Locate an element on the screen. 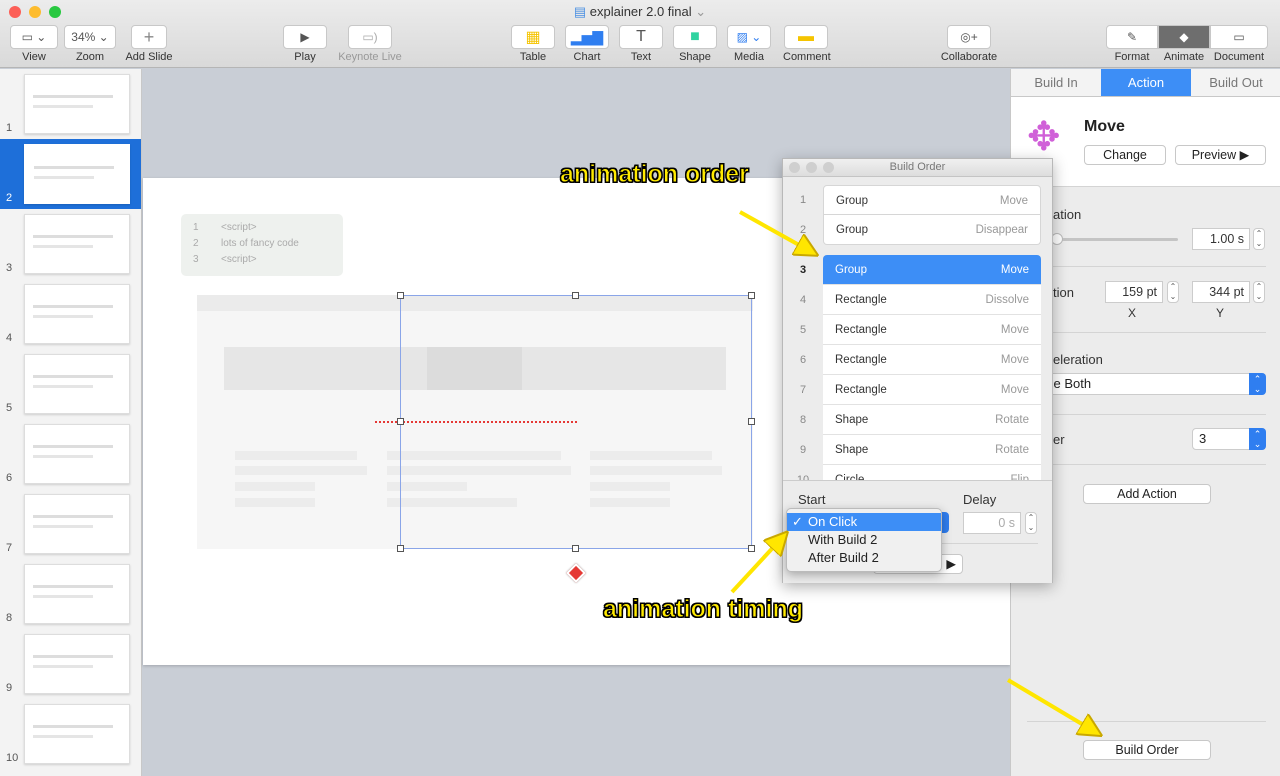  collaborate-button: ◎+ Collaborate is located at coordinates (969, 44).